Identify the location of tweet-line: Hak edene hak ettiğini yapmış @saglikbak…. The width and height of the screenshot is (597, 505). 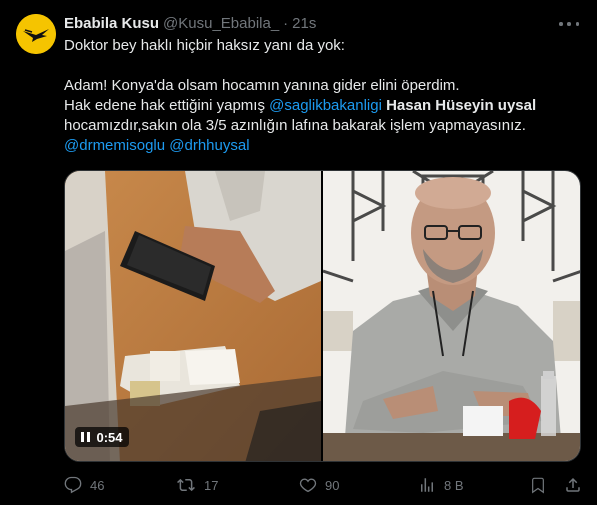
(324, 106).